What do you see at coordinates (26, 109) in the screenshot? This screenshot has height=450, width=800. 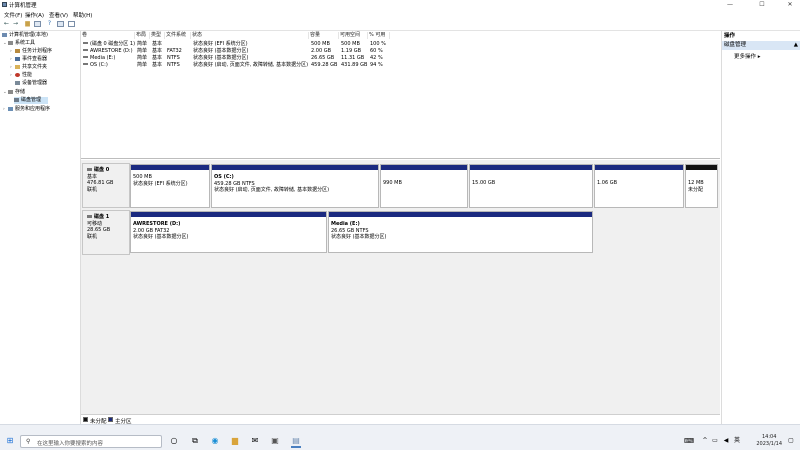 I see `tree-services-apps: › 服务和应用程序` at bounding box center [26, 109].